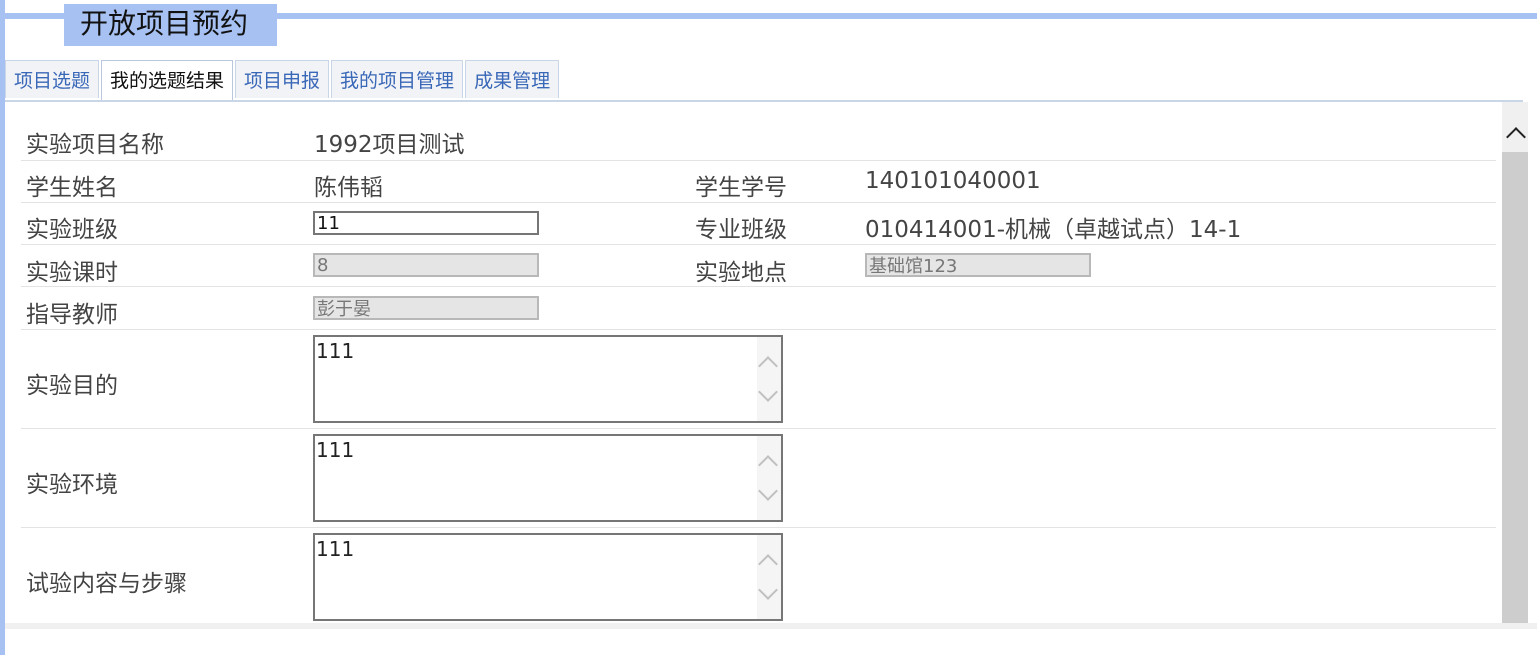 The width and height of the screenshot is (1537, 655). I want to click on tab-achievement-management: 成果管理, so click(512, 79).